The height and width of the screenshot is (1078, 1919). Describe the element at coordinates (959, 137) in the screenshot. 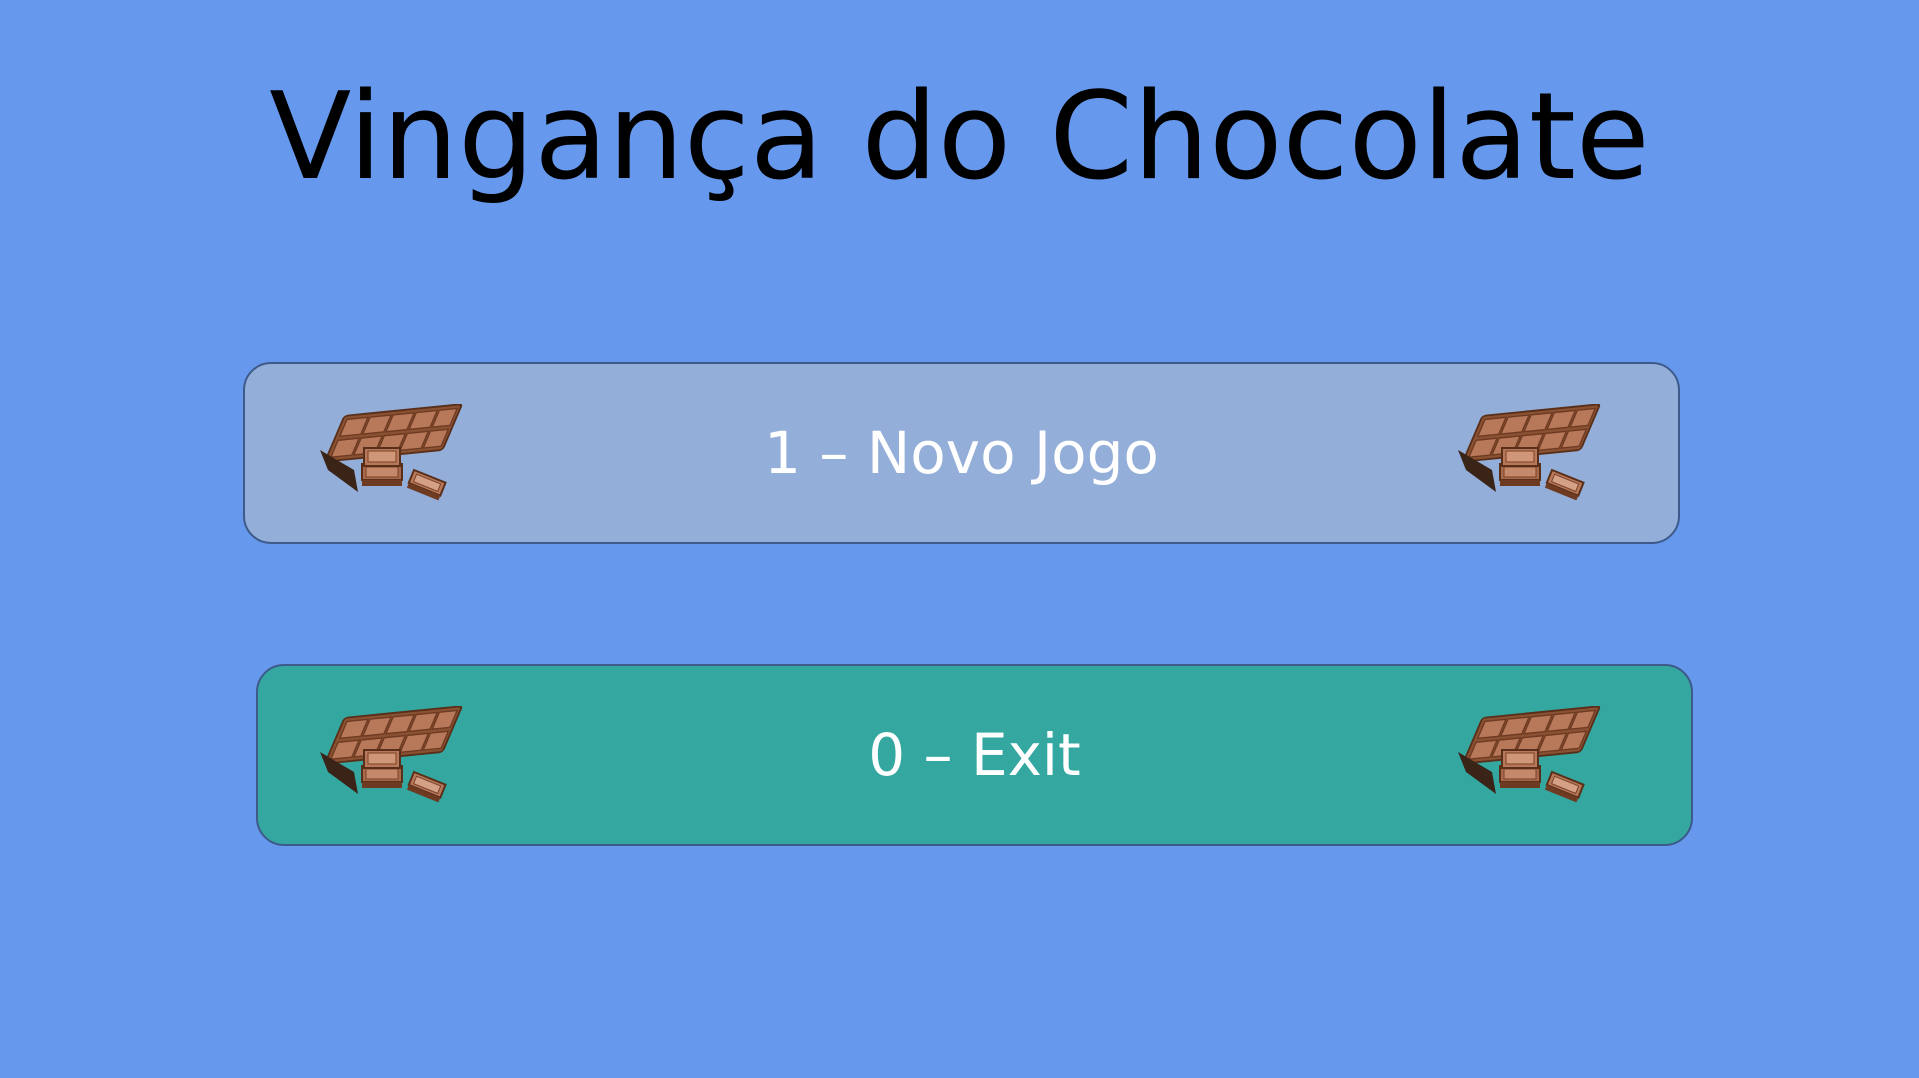

I see `game-title: Vingança do Chocolate` at that location.